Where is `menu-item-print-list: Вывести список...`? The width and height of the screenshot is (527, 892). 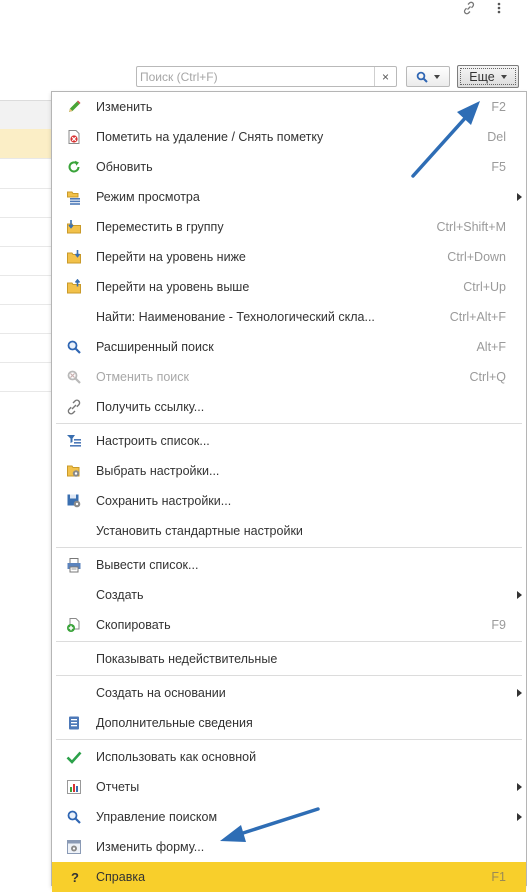
menu-item-print-list: Вывести список... is located at coordinates (289, 565).